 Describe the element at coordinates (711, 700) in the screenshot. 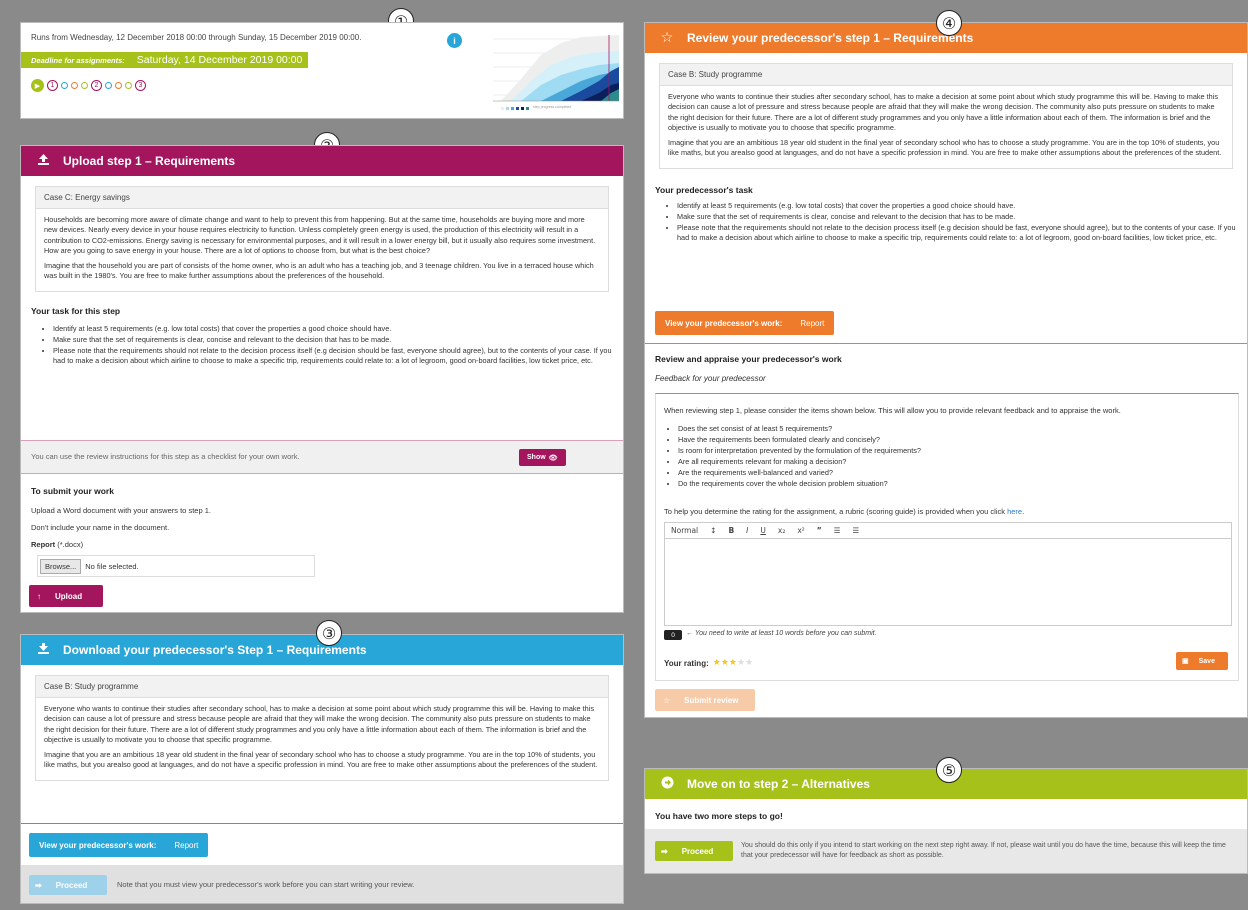

I see `submit-review-label: Submit review` at that location.